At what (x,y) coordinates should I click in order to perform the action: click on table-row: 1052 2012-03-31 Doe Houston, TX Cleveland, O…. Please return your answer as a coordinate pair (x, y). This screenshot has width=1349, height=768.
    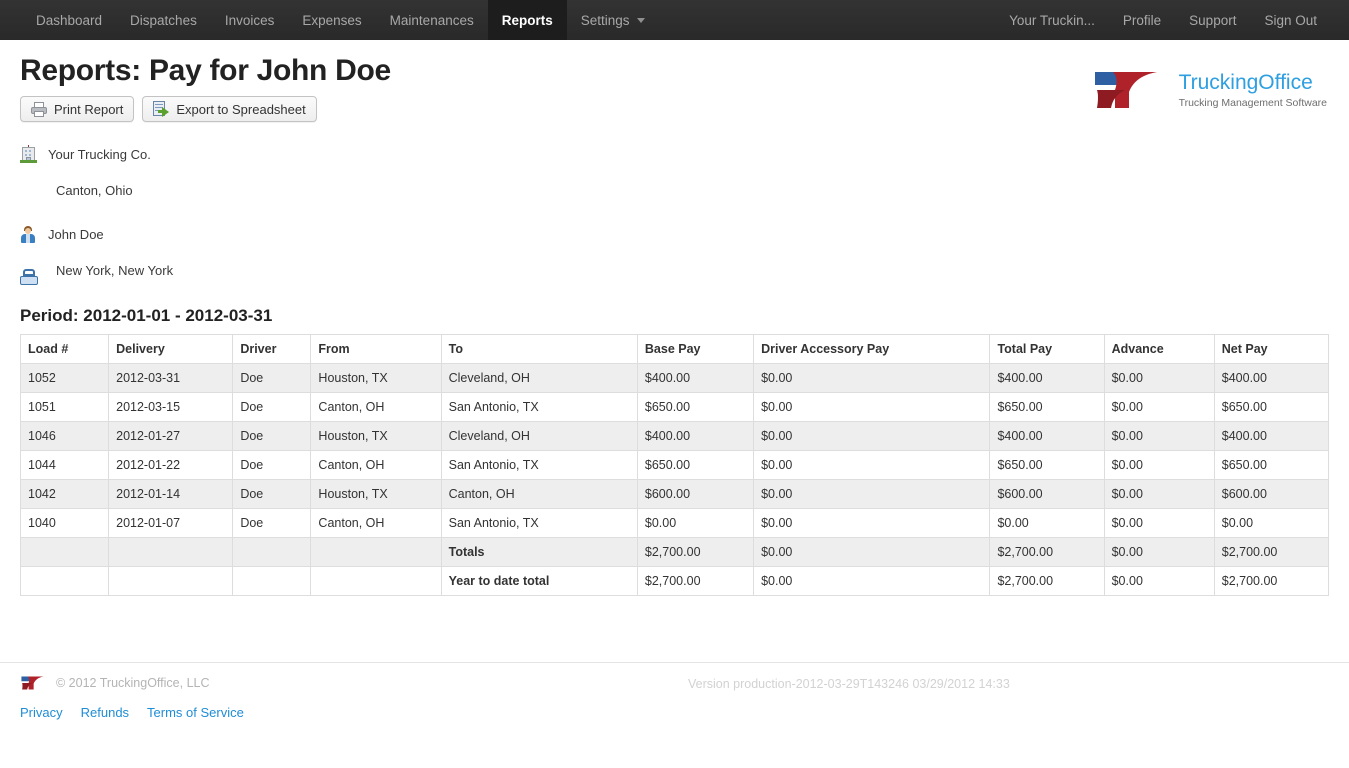
    Looking at the image, I should click on (674, 378).